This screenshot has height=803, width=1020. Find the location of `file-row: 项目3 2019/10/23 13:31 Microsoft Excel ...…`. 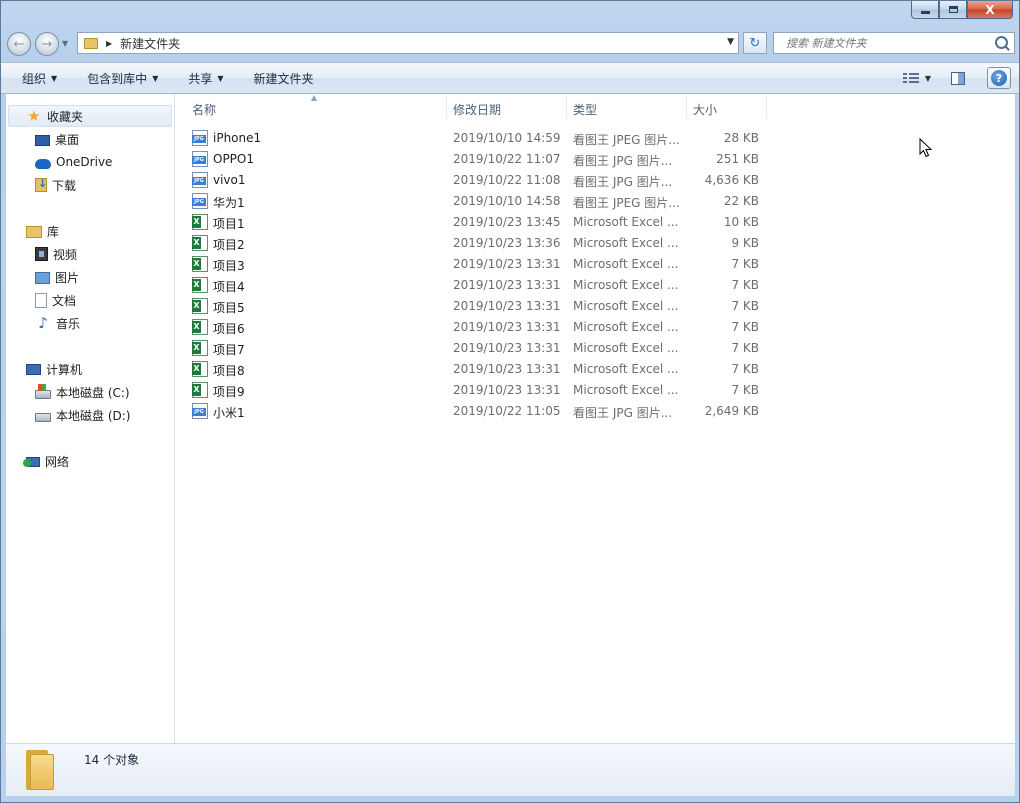

file-row: 项目3 2019/10/23 13:31 Microsoft Excel ...… is located at coordinates (475, 264).